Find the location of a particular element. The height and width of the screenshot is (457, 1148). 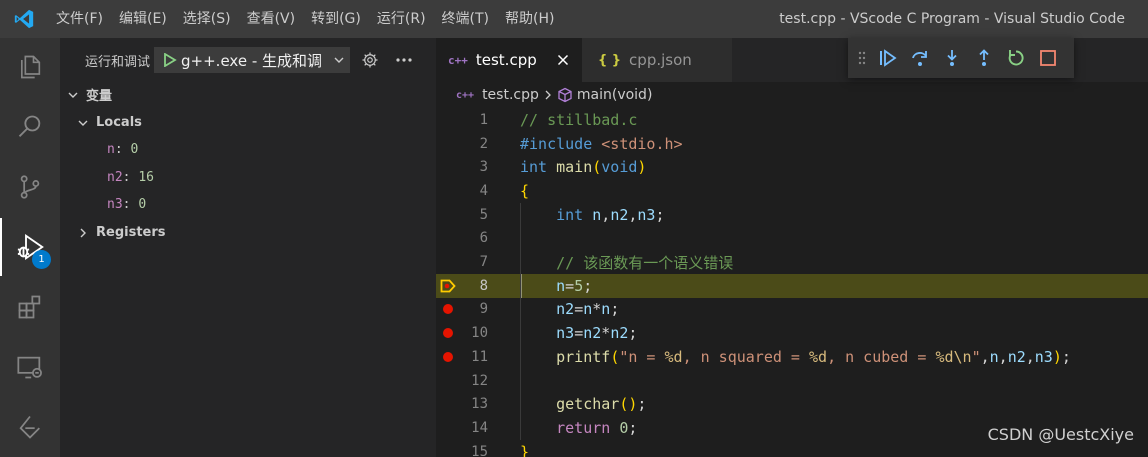

variable-value: 0 is located at coordinates (142, 204).